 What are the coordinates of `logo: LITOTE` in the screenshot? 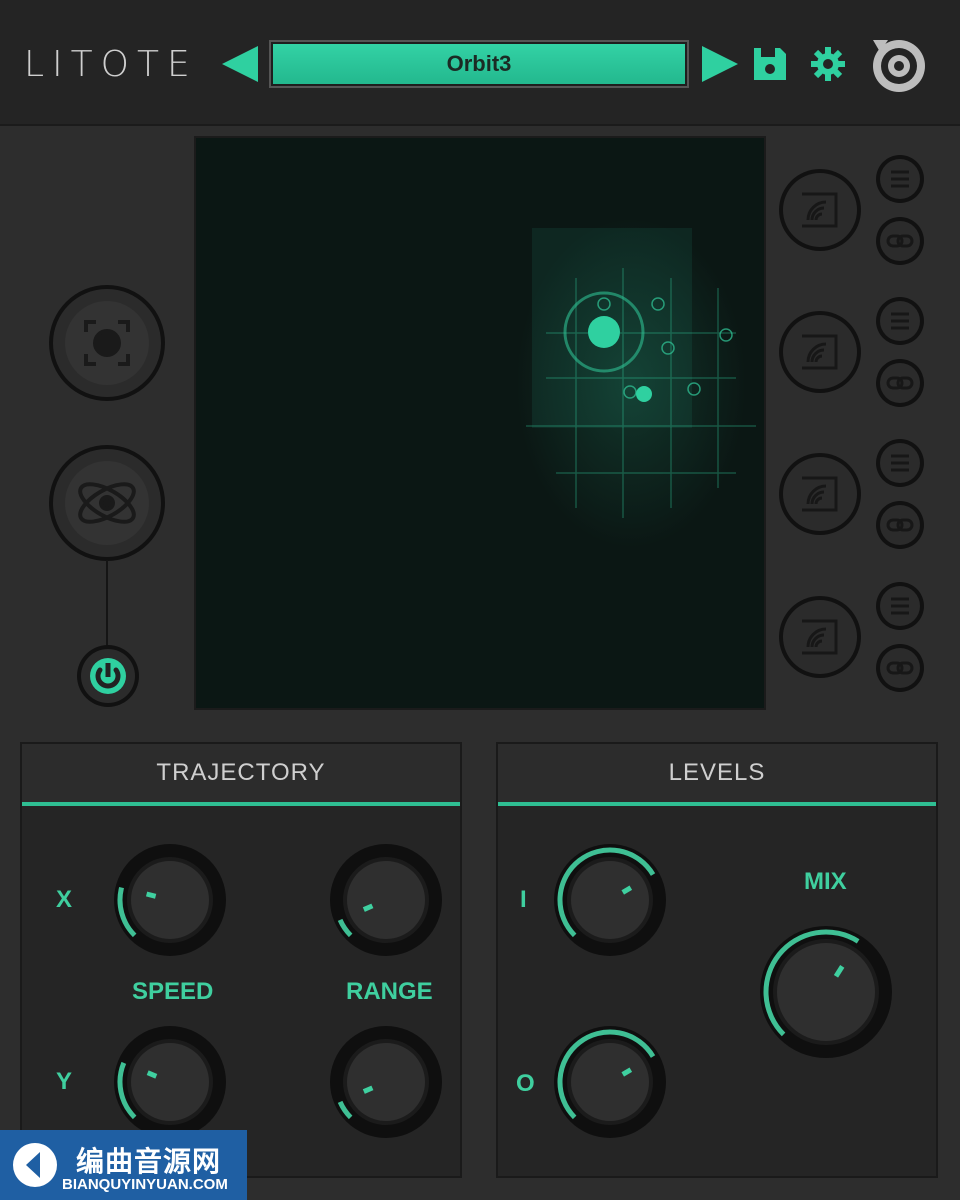 It's located at (111, 64).